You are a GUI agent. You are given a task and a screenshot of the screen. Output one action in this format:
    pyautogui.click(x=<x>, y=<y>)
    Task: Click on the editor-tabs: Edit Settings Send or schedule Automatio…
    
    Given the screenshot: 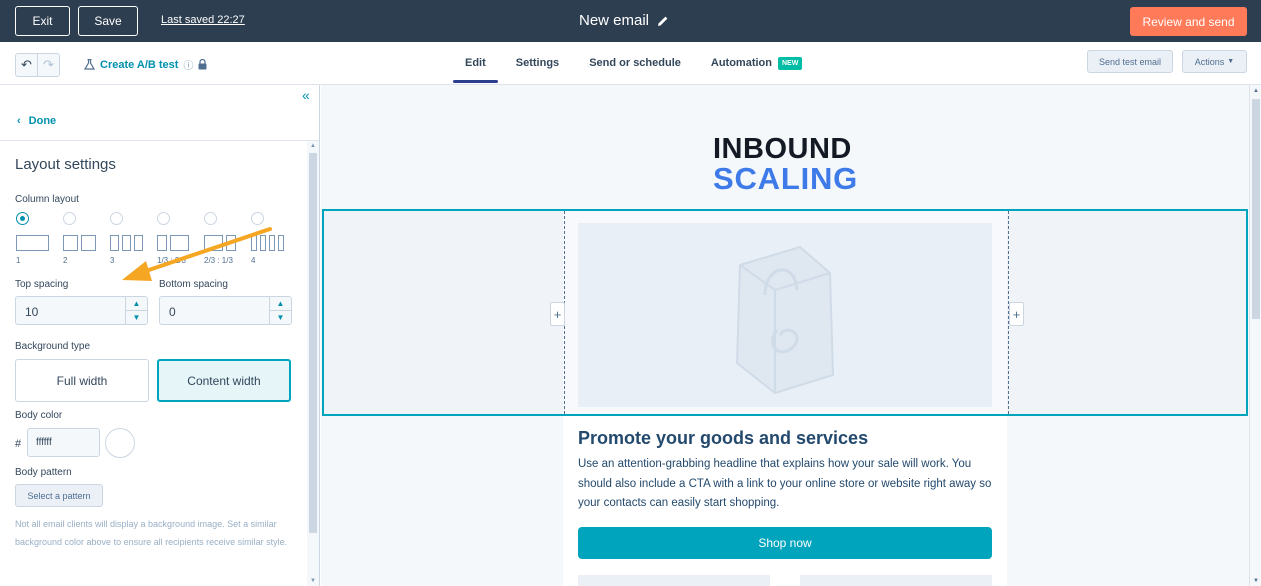 What is the action you would take?
    pyautogui.click(x=633, y=63)
    